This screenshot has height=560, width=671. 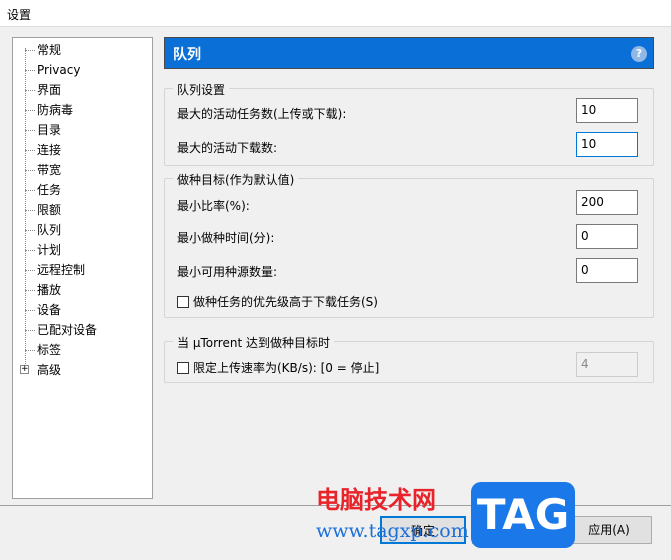 I want to click on max-downloads-input: 10, so click(x=607, y=144).